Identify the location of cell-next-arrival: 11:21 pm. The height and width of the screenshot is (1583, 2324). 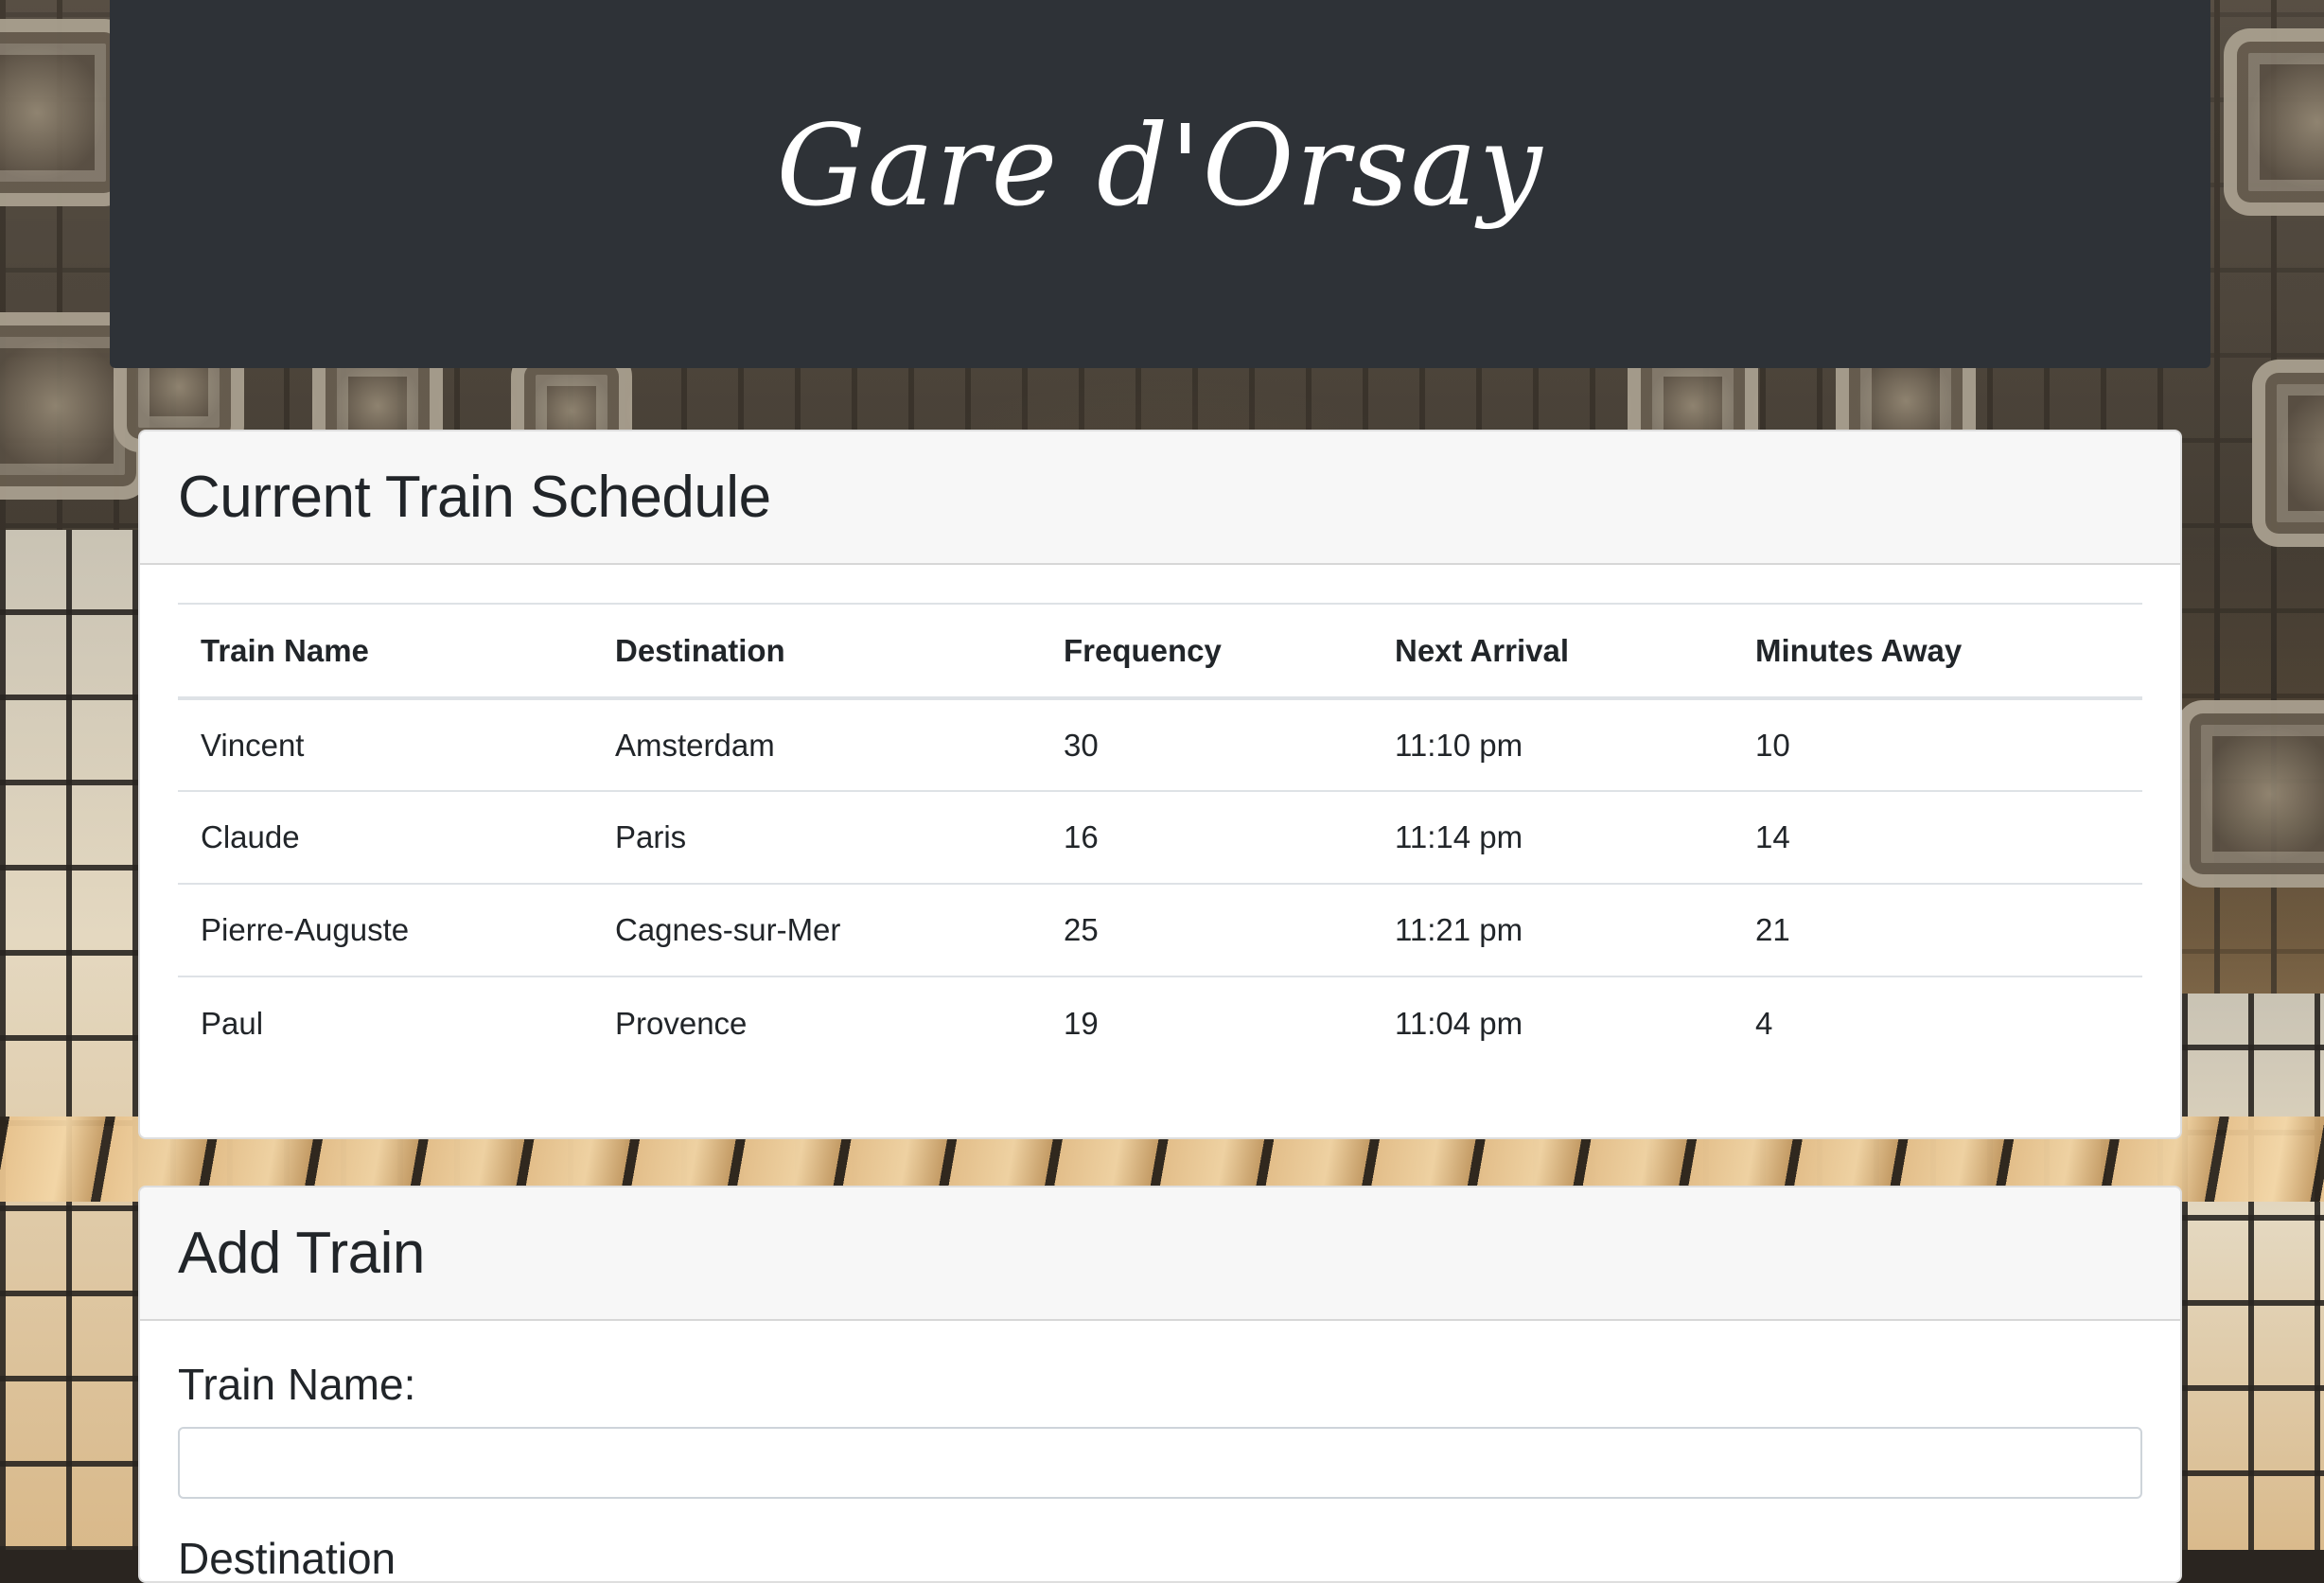
(1552, 929).